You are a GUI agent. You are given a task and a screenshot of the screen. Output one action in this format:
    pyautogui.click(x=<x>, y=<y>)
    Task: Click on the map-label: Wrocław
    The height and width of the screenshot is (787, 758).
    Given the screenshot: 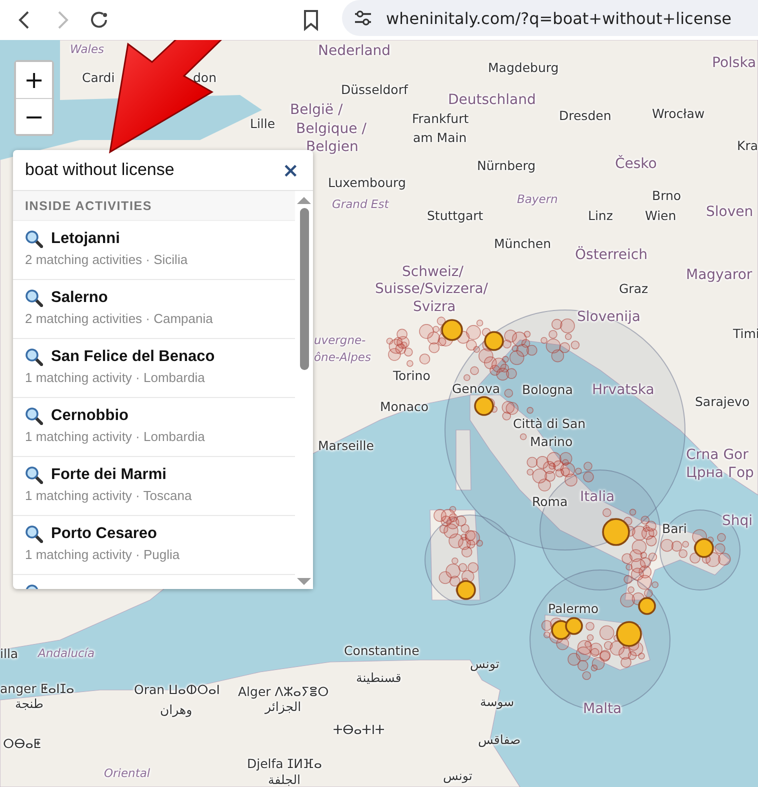 What is the action you would take?
    pyautogui.click(x=678, y=114)
    